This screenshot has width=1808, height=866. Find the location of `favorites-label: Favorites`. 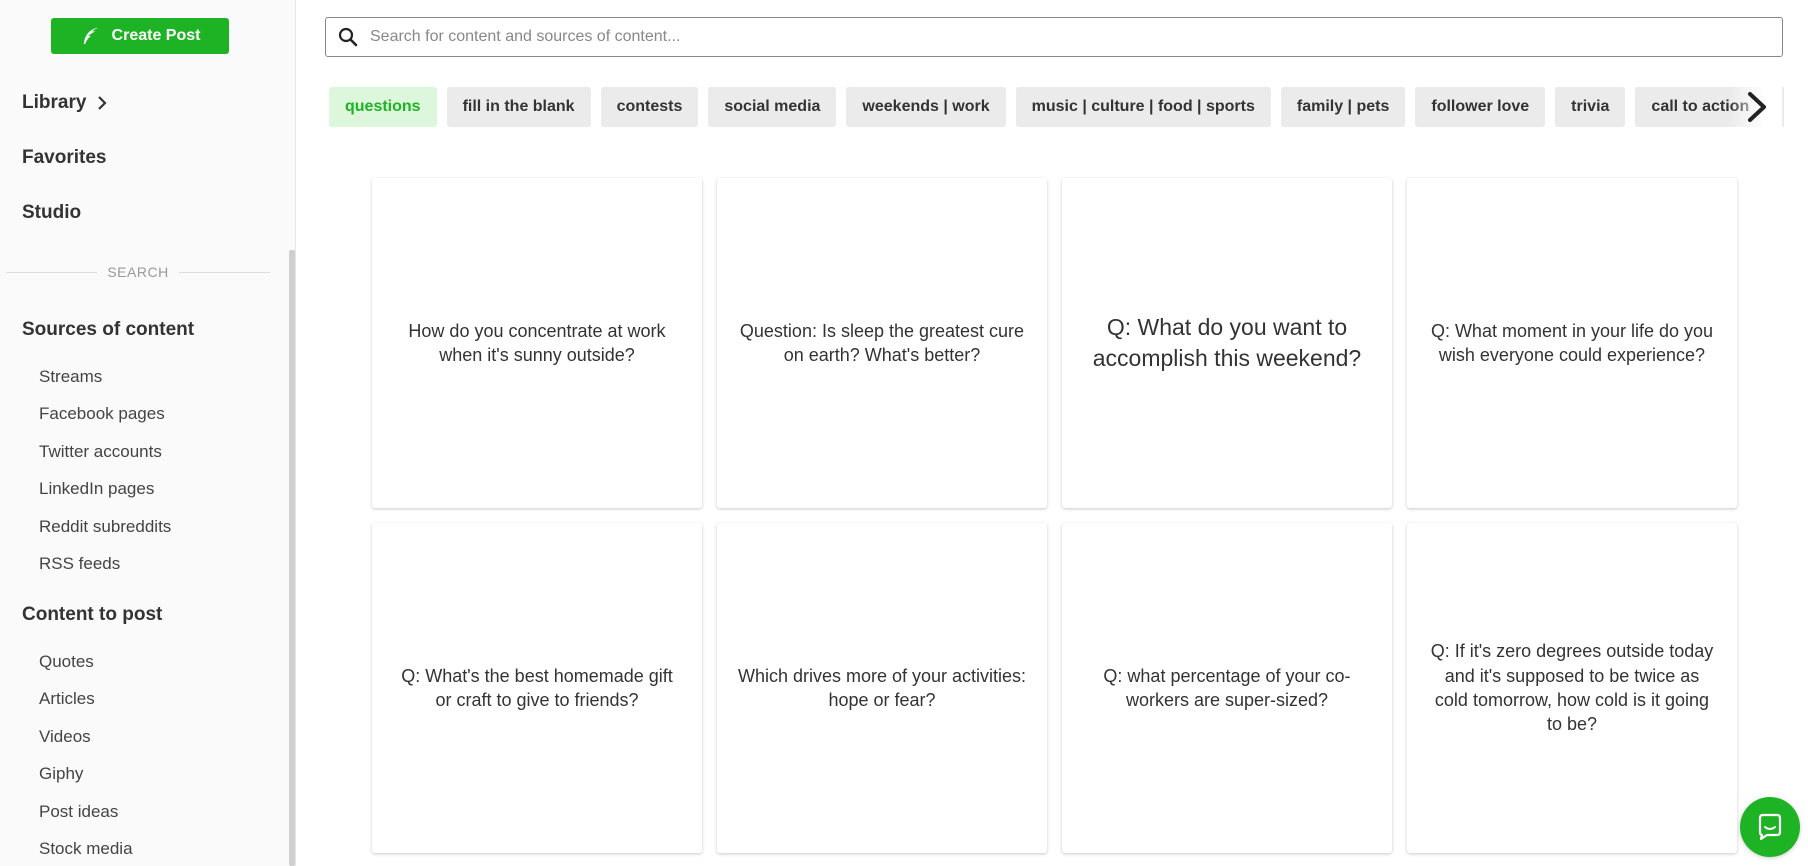

favorites-label: Favorites is located at coordinates (64, 157).